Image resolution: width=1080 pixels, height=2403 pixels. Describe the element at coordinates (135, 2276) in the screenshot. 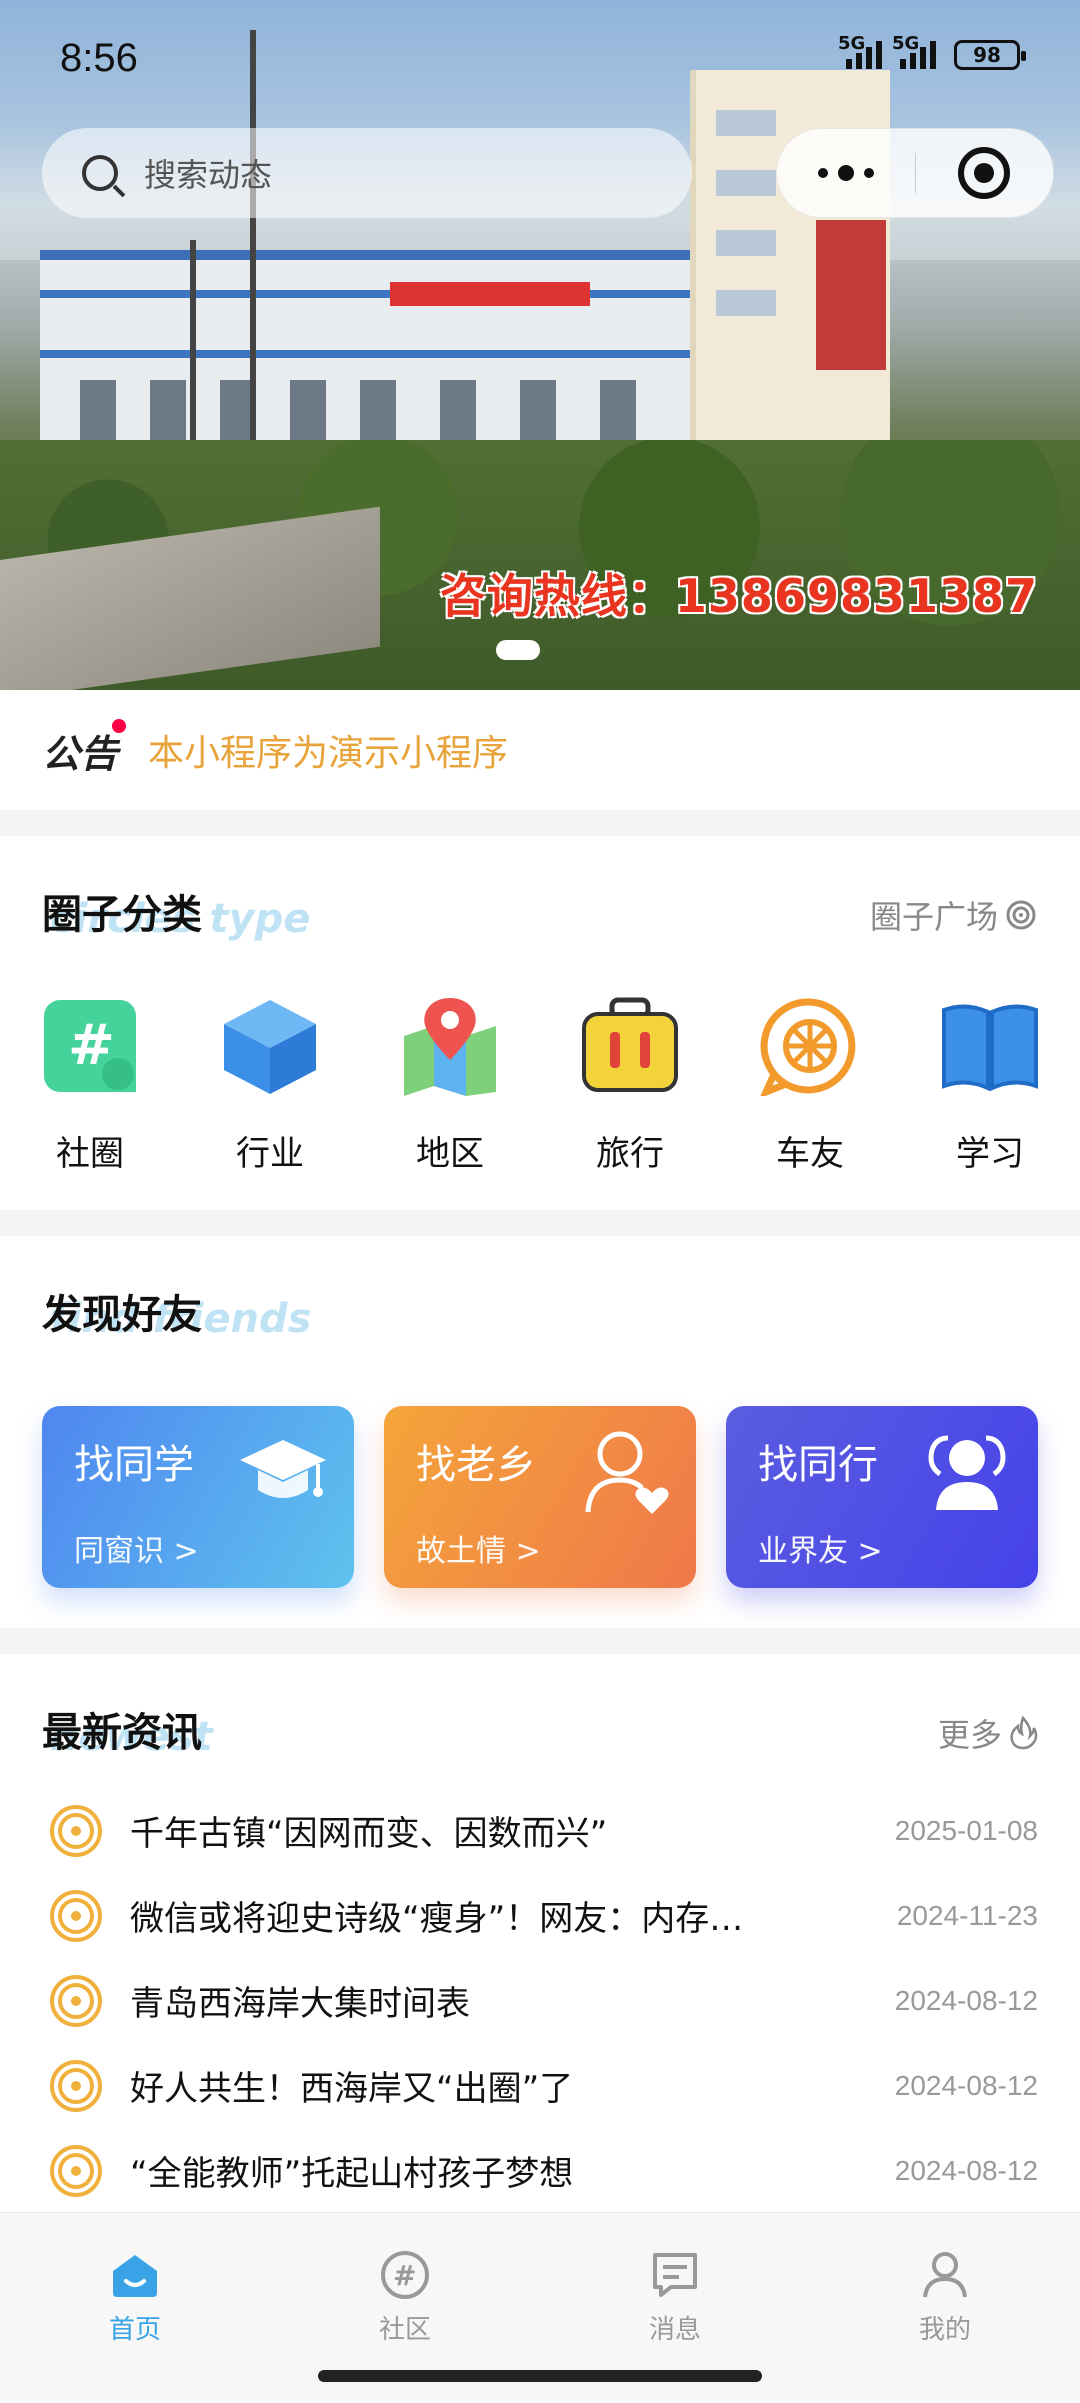

I see `home-icon` at that location.